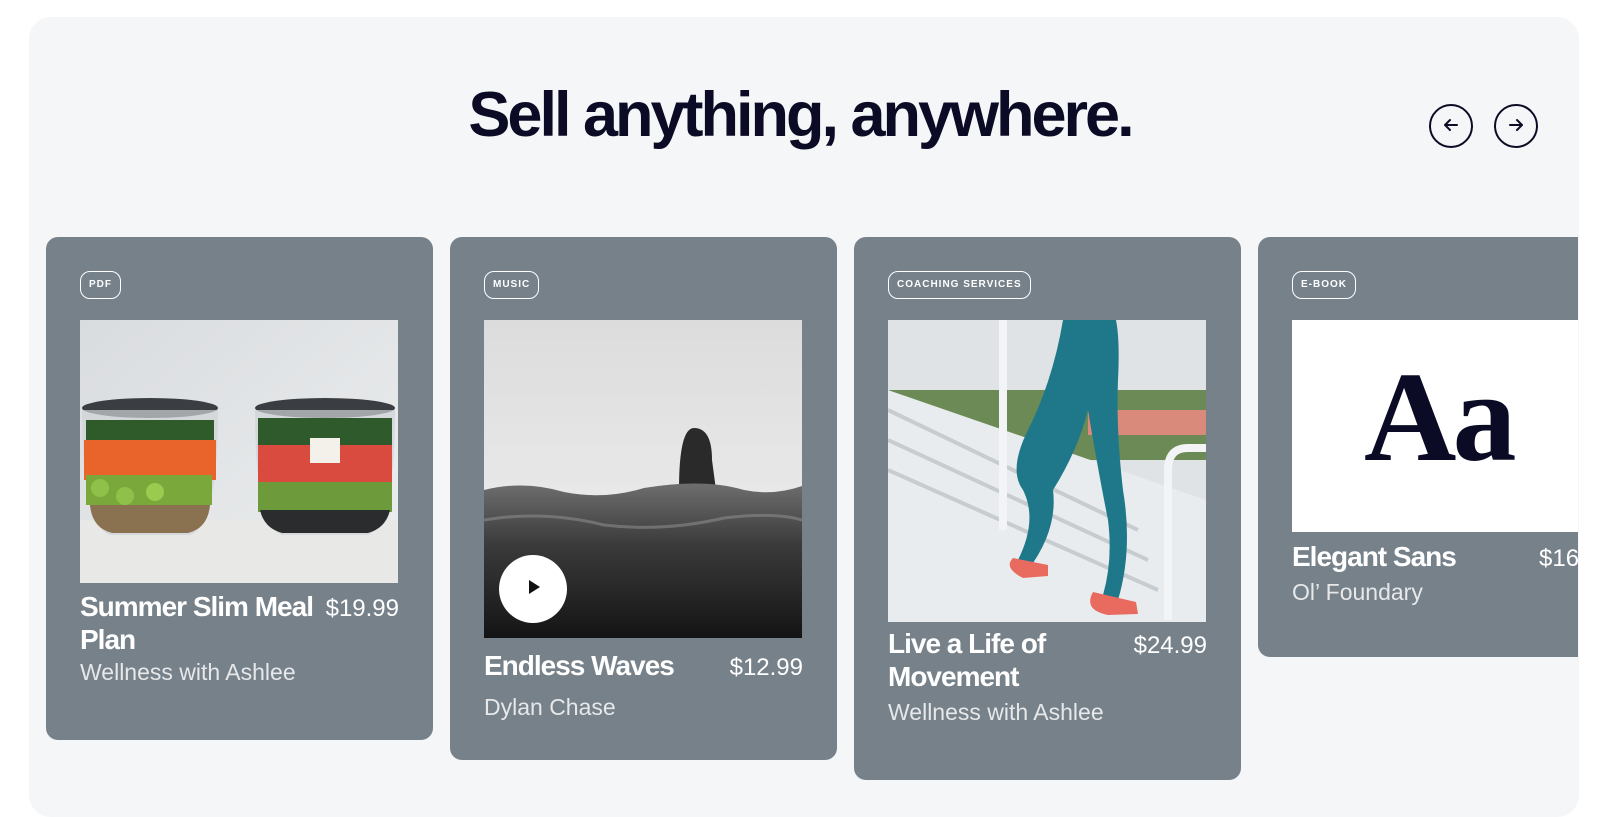 Image resolution: width=1600 pixels, height=817 pixels. I want to click on product-price: $19.99, so click(362, 608).